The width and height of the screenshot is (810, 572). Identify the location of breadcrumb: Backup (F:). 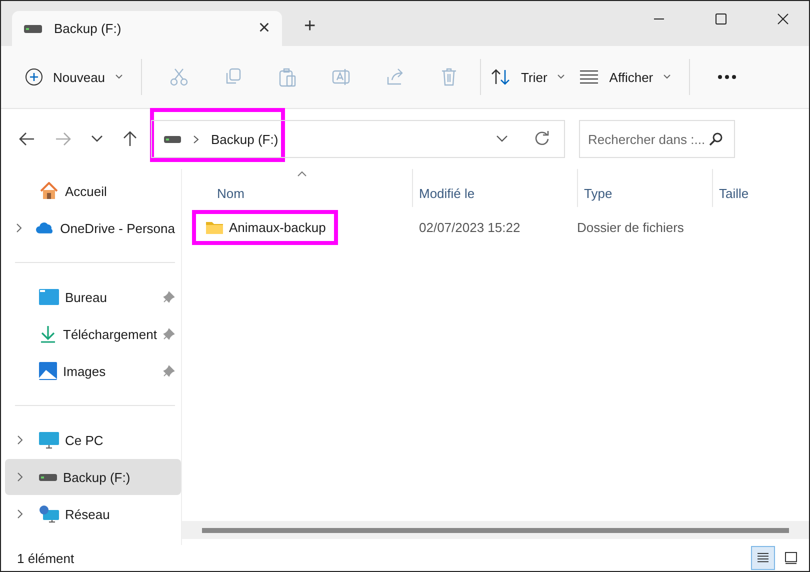
(244, 139).